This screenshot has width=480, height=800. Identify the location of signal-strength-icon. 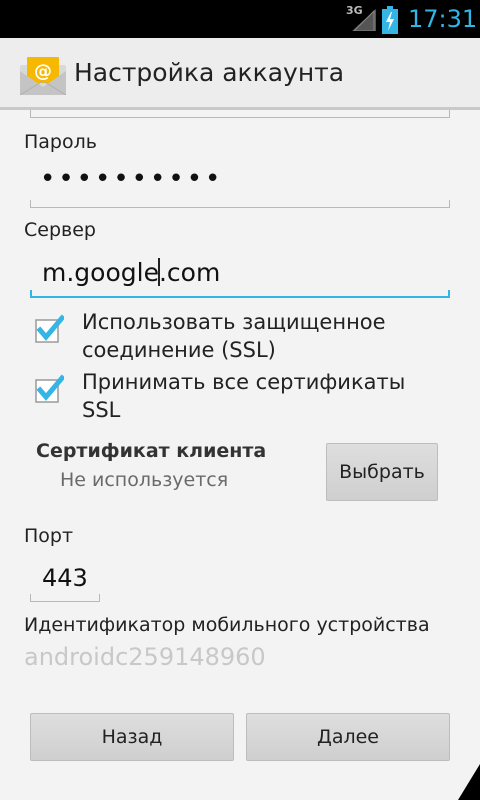
(364, 20).